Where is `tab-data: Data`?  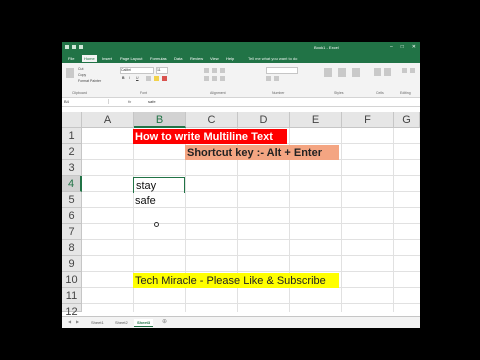
tab-data: Data is located at coordinates (178, 58).